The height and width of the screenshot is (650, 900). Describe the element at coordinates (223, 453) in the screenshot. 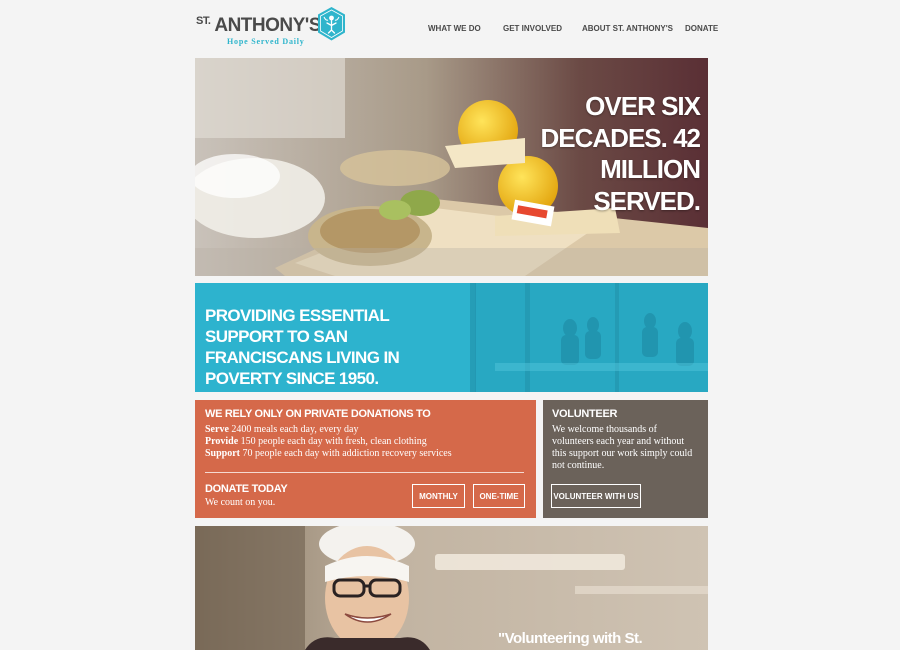

I see `donation-item-verb: Support` at that location.